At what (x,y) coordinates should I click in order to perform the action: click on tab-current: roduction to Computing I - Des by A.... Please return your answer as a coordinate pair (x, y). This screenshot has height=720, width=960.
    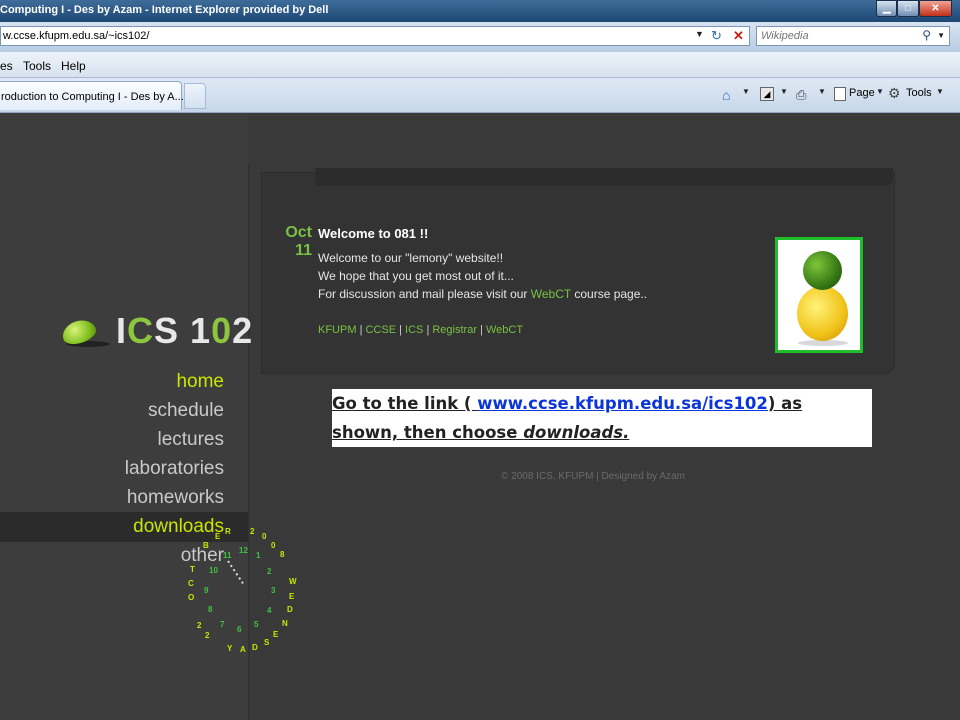
    Looking at the image, I should click on (92, 95).